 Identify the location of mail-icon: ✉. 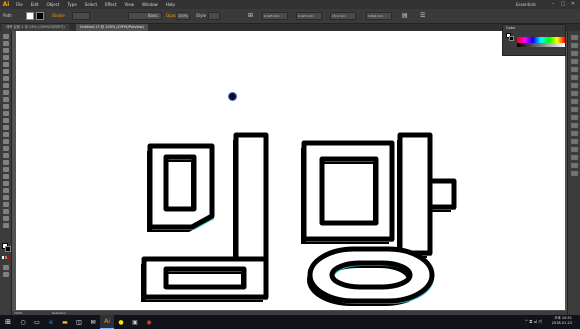
(93, 322).